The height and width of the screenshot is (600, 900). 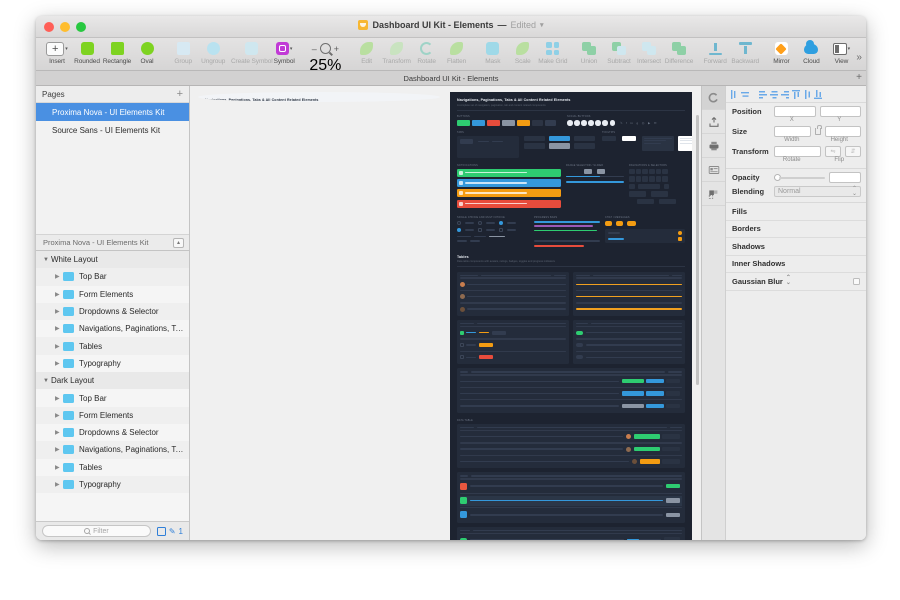 I want to click on transform-rotate-input, so click(x=797, y=151).